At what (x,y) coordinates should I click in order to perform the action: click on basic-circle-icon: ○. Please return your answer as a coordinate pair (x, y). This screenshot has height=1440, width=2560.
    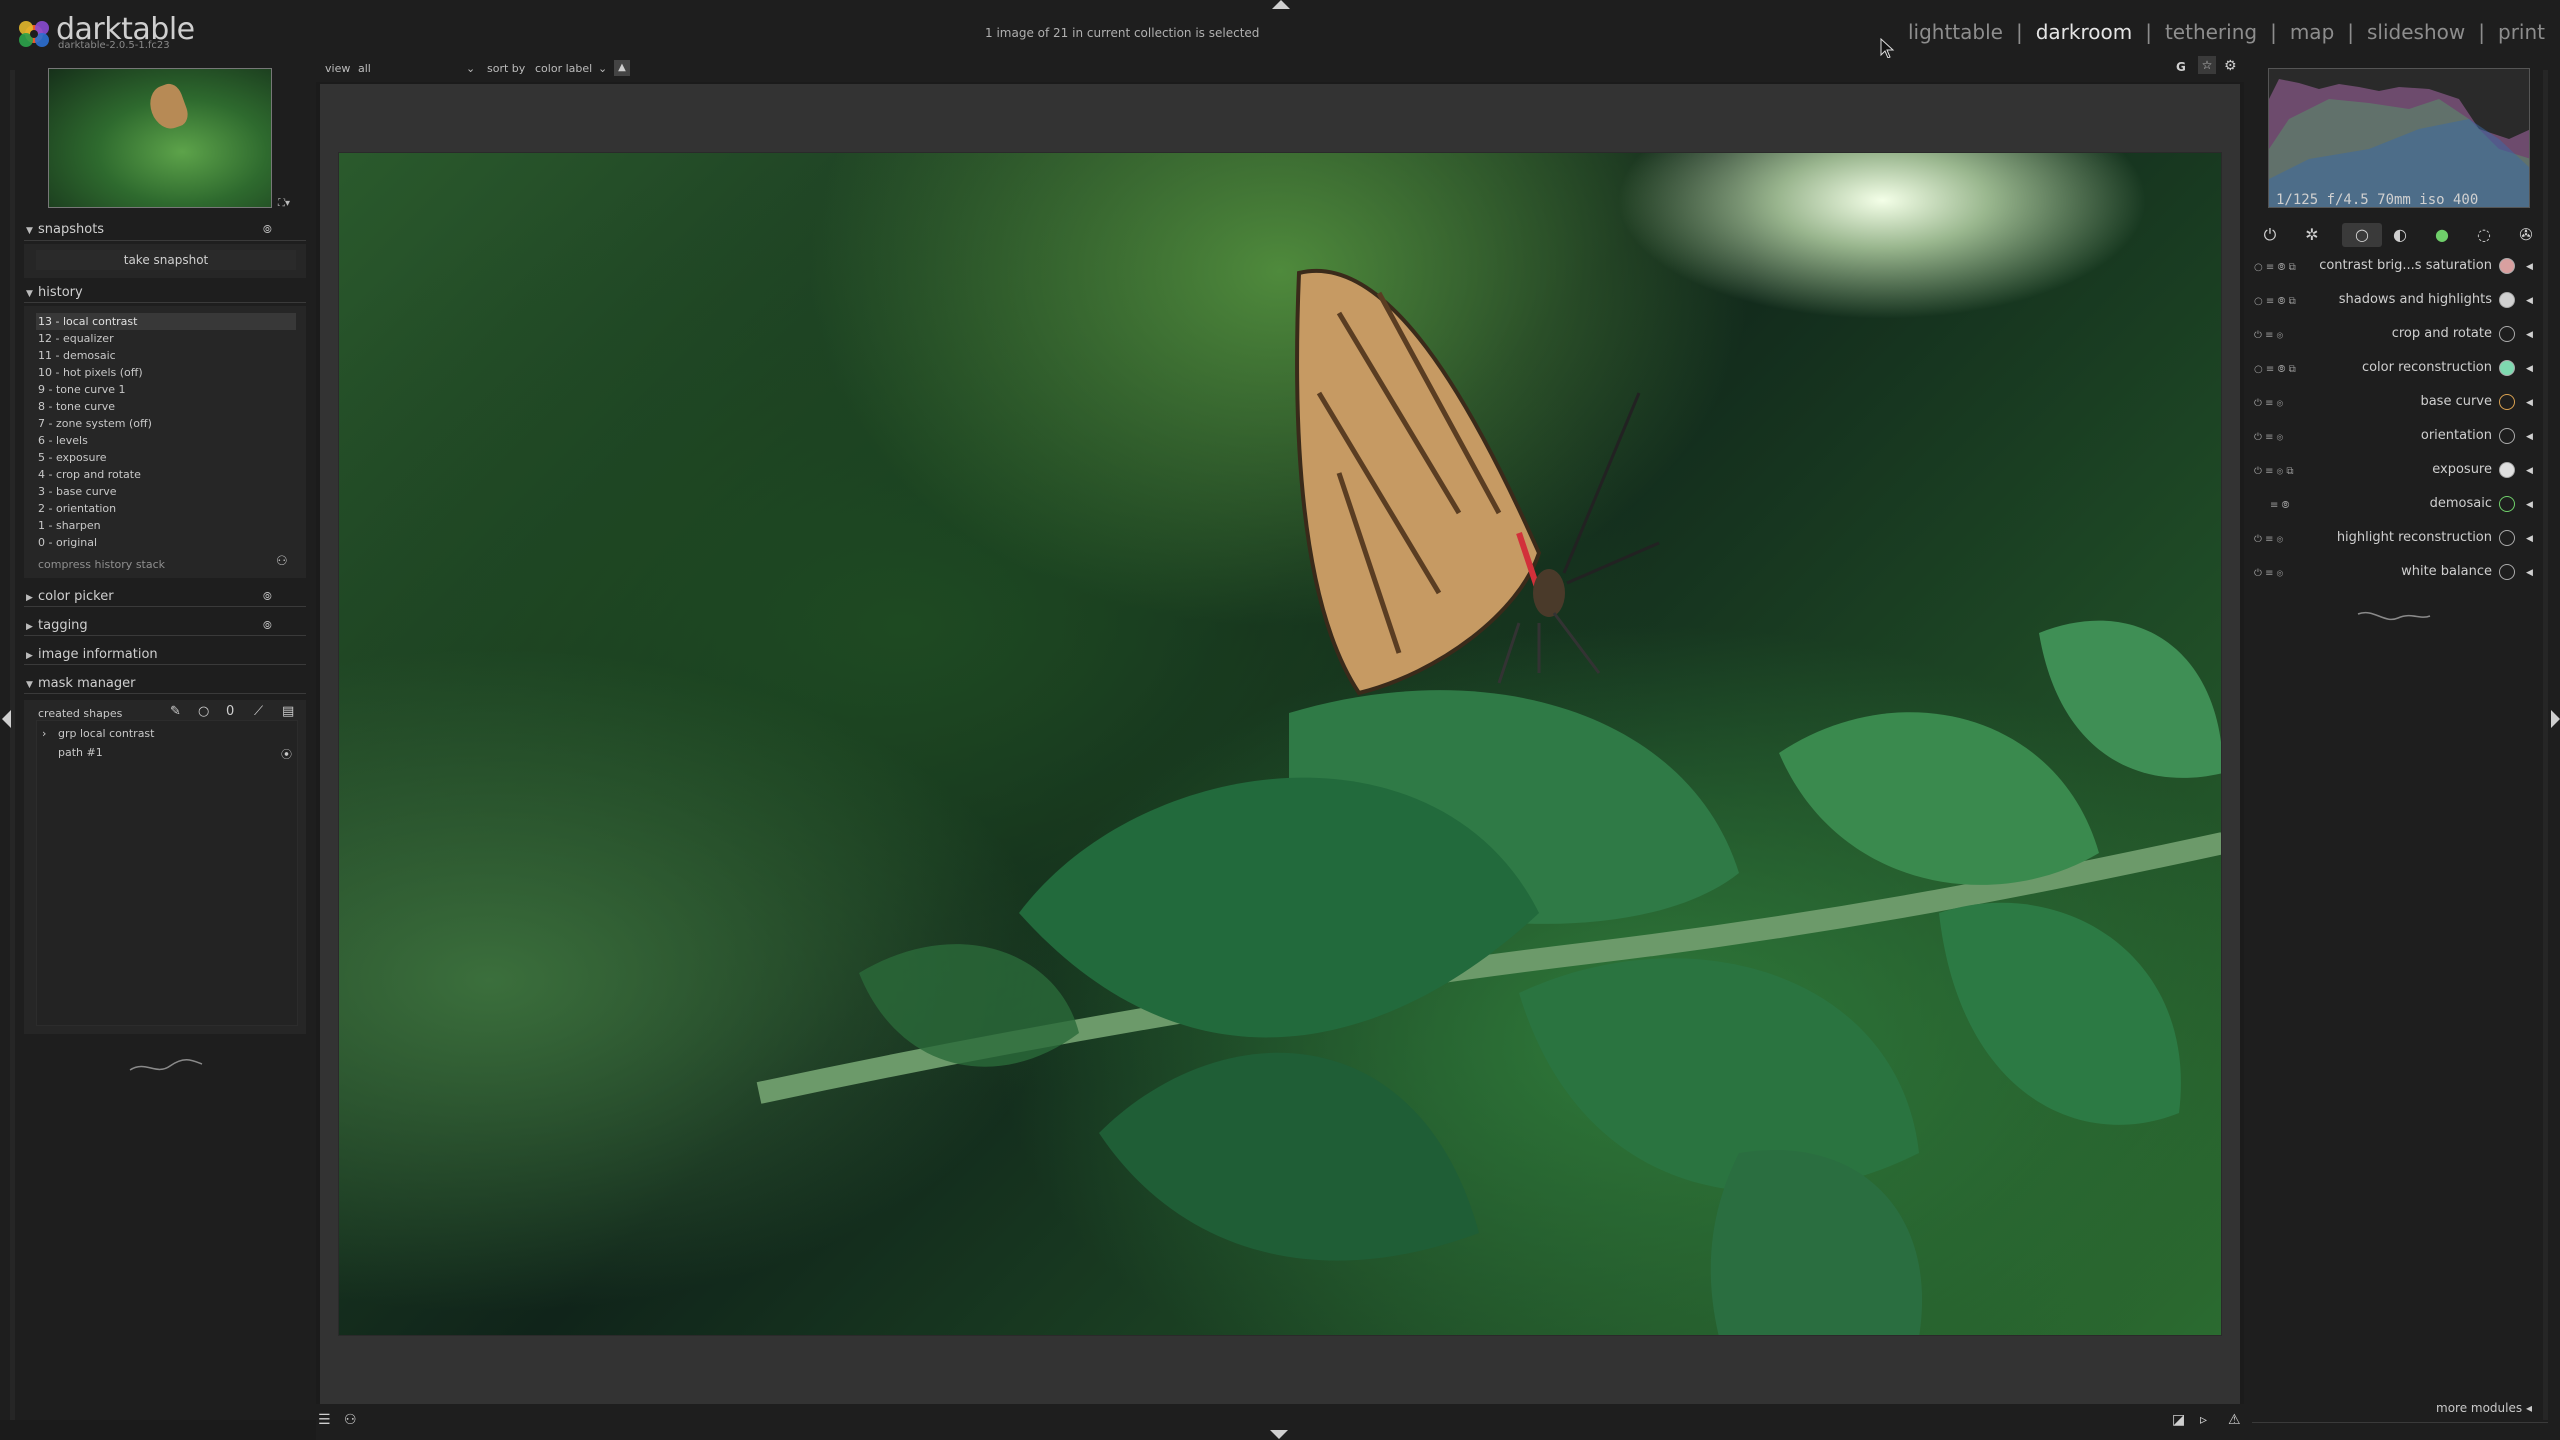
    Looking at the image, I should click on (2362, 235).